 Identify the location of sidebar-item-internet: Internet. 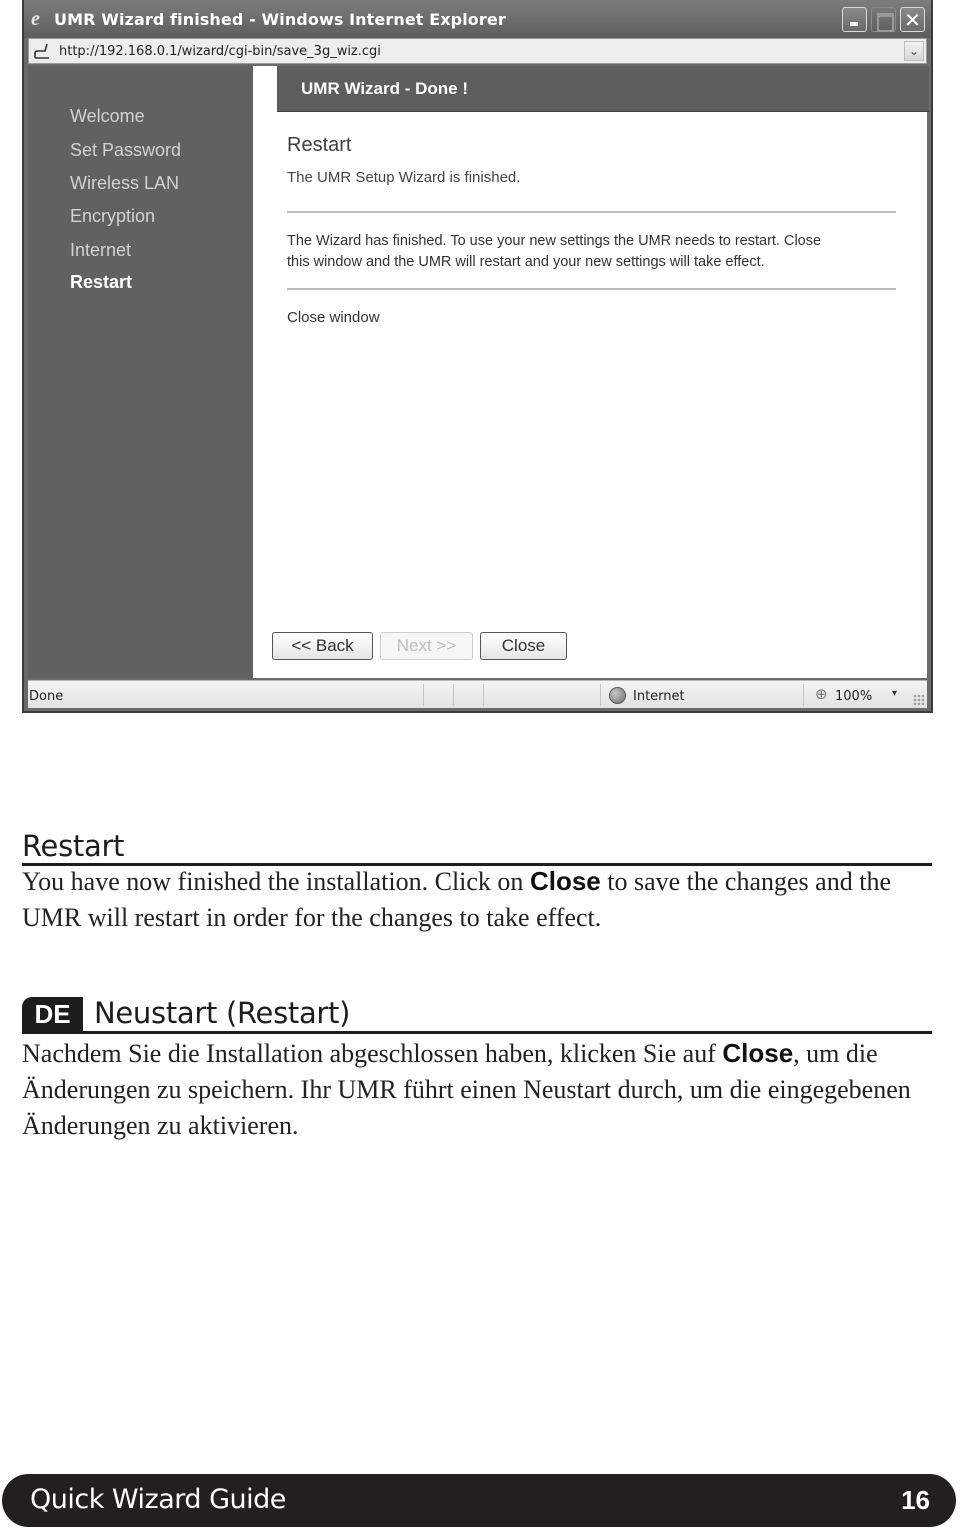
(100, 250).